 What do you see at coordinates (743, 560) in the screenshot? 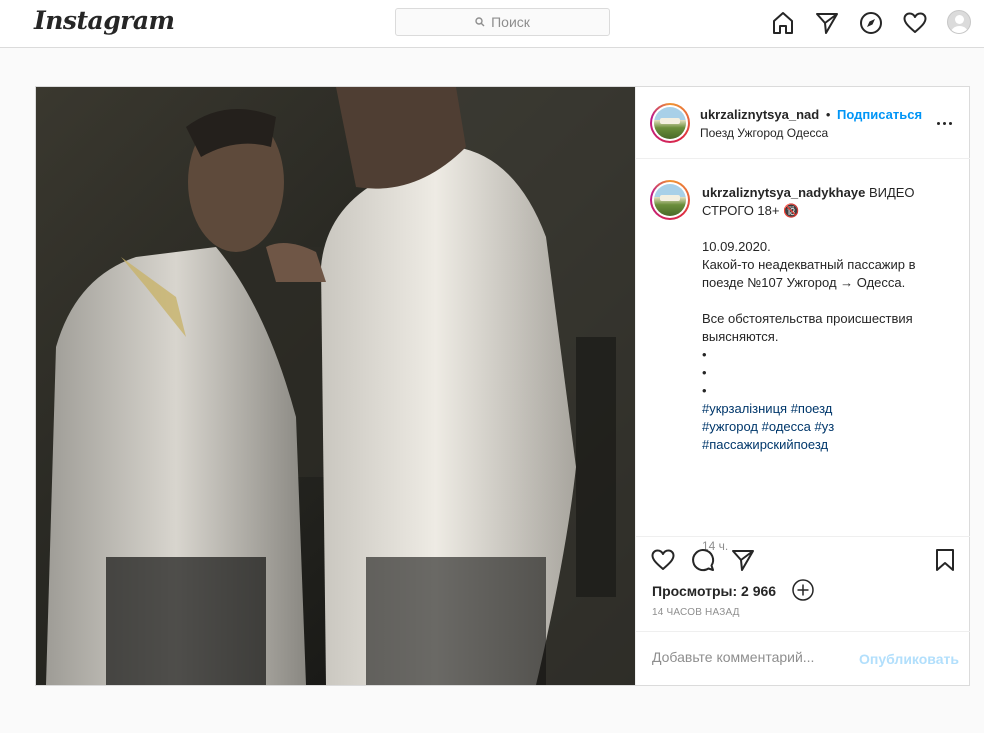
I see `share-icon` at bounding box center [743, 560].